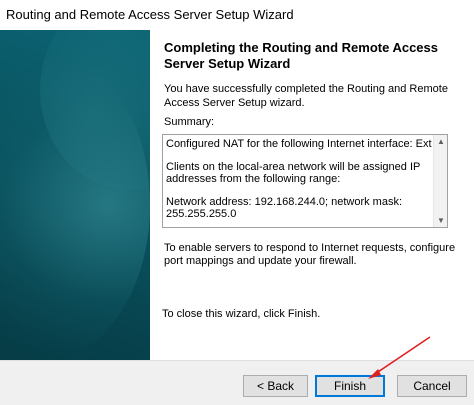 The image size is (474, 405). What do you see at coordinates (237, 382) in the screenshot?
I see `button-bar: < Back Finish Cancel` at bounding box center [237, 382].